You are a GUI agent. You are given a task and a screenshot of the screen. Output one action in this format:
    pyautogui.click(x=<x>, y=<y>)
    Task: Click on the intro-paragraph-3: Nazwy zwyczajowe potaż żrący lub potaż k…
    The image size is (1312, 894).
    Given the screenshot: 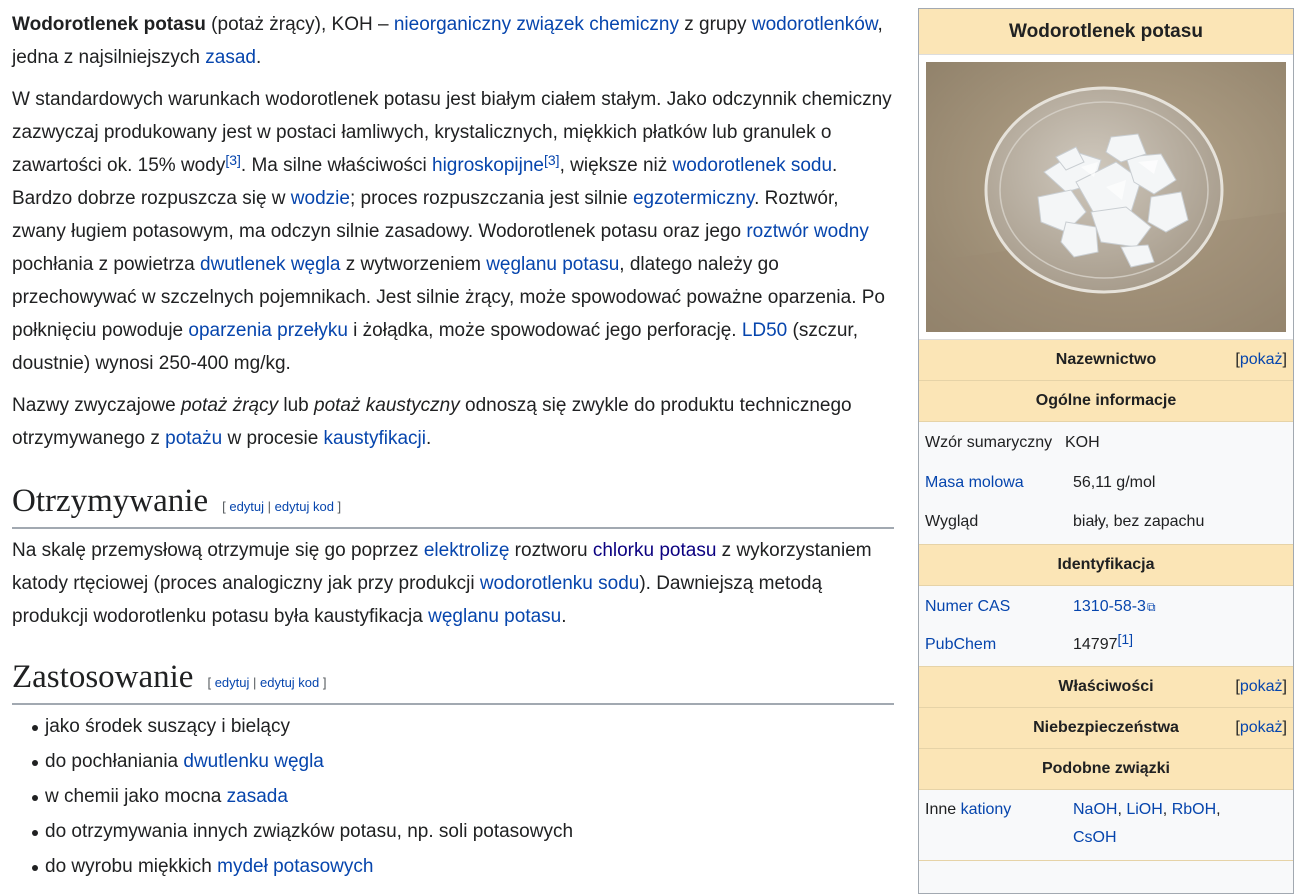 What is the action you would take?
    pyautogui.click(x=453, y=422)
    